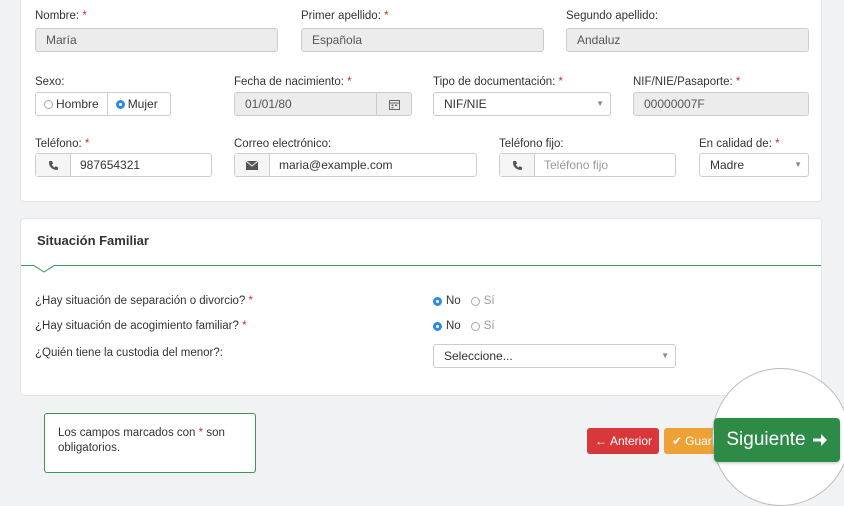 This screenshot has width=844, height=506. Describe the element at coordinates (293, 82) in the screenshot. I see `fecha-nacimiento-label: Fecha de nacimiento: *` at that location.